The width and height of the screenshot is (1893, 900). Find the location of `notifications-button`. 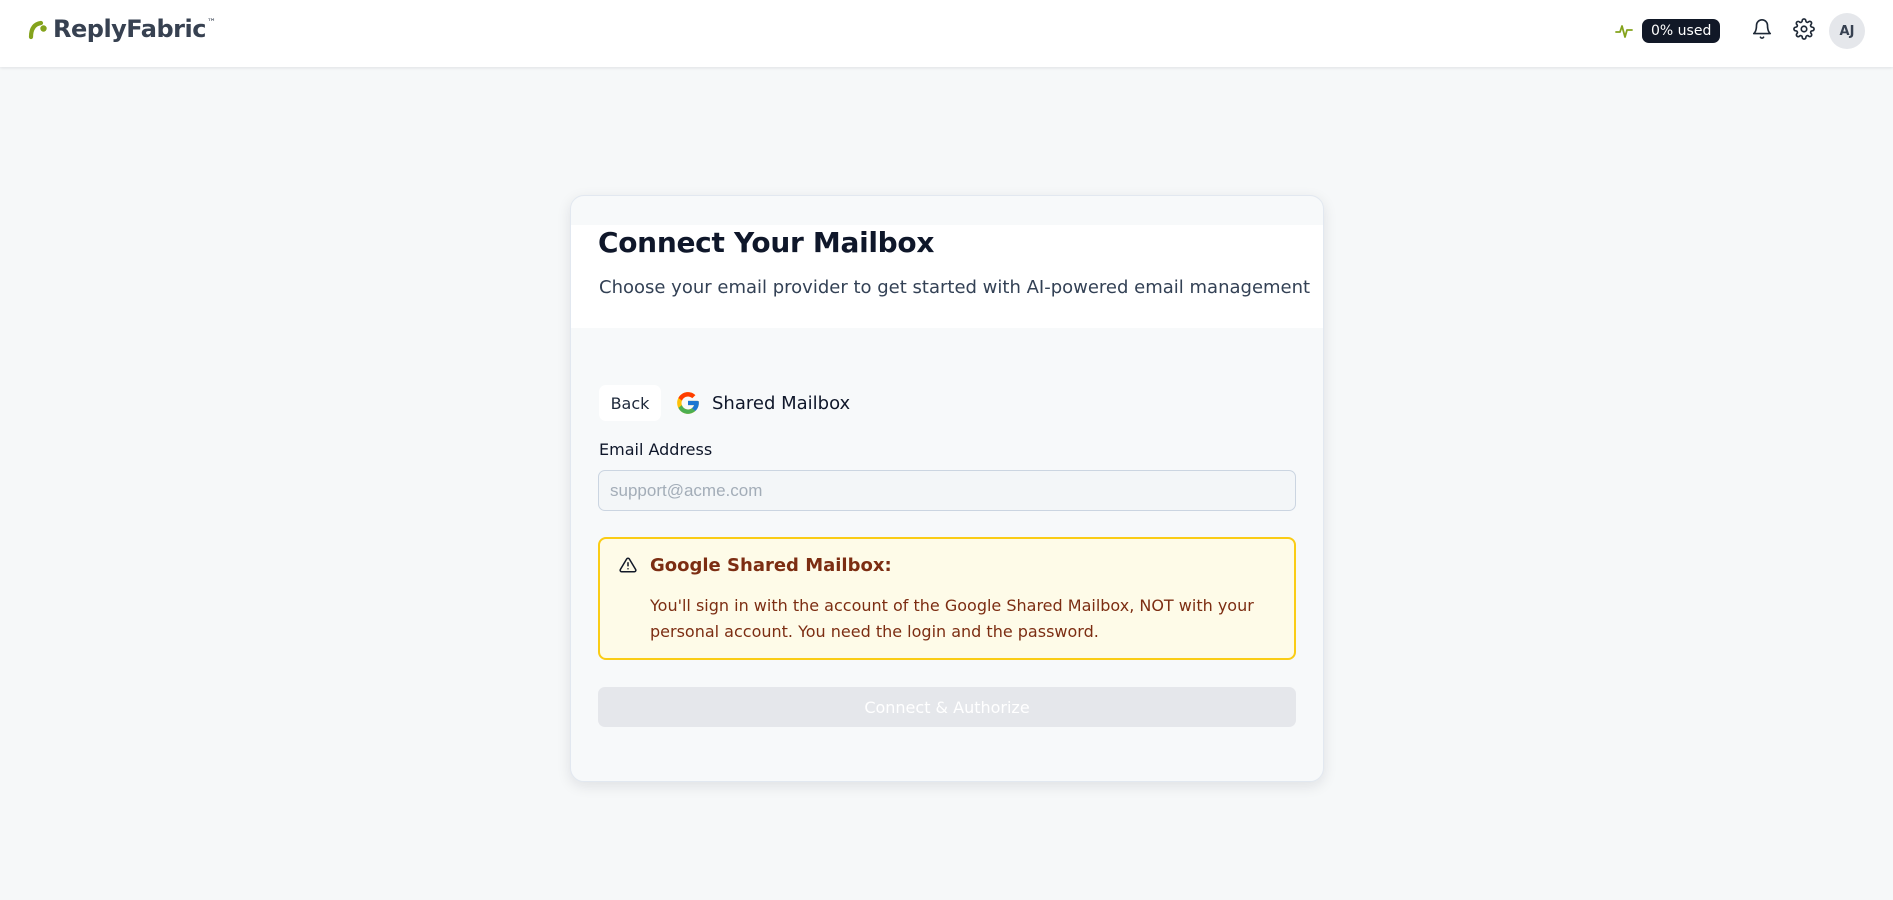

notifications-button is located at coordinates (1762, 31).